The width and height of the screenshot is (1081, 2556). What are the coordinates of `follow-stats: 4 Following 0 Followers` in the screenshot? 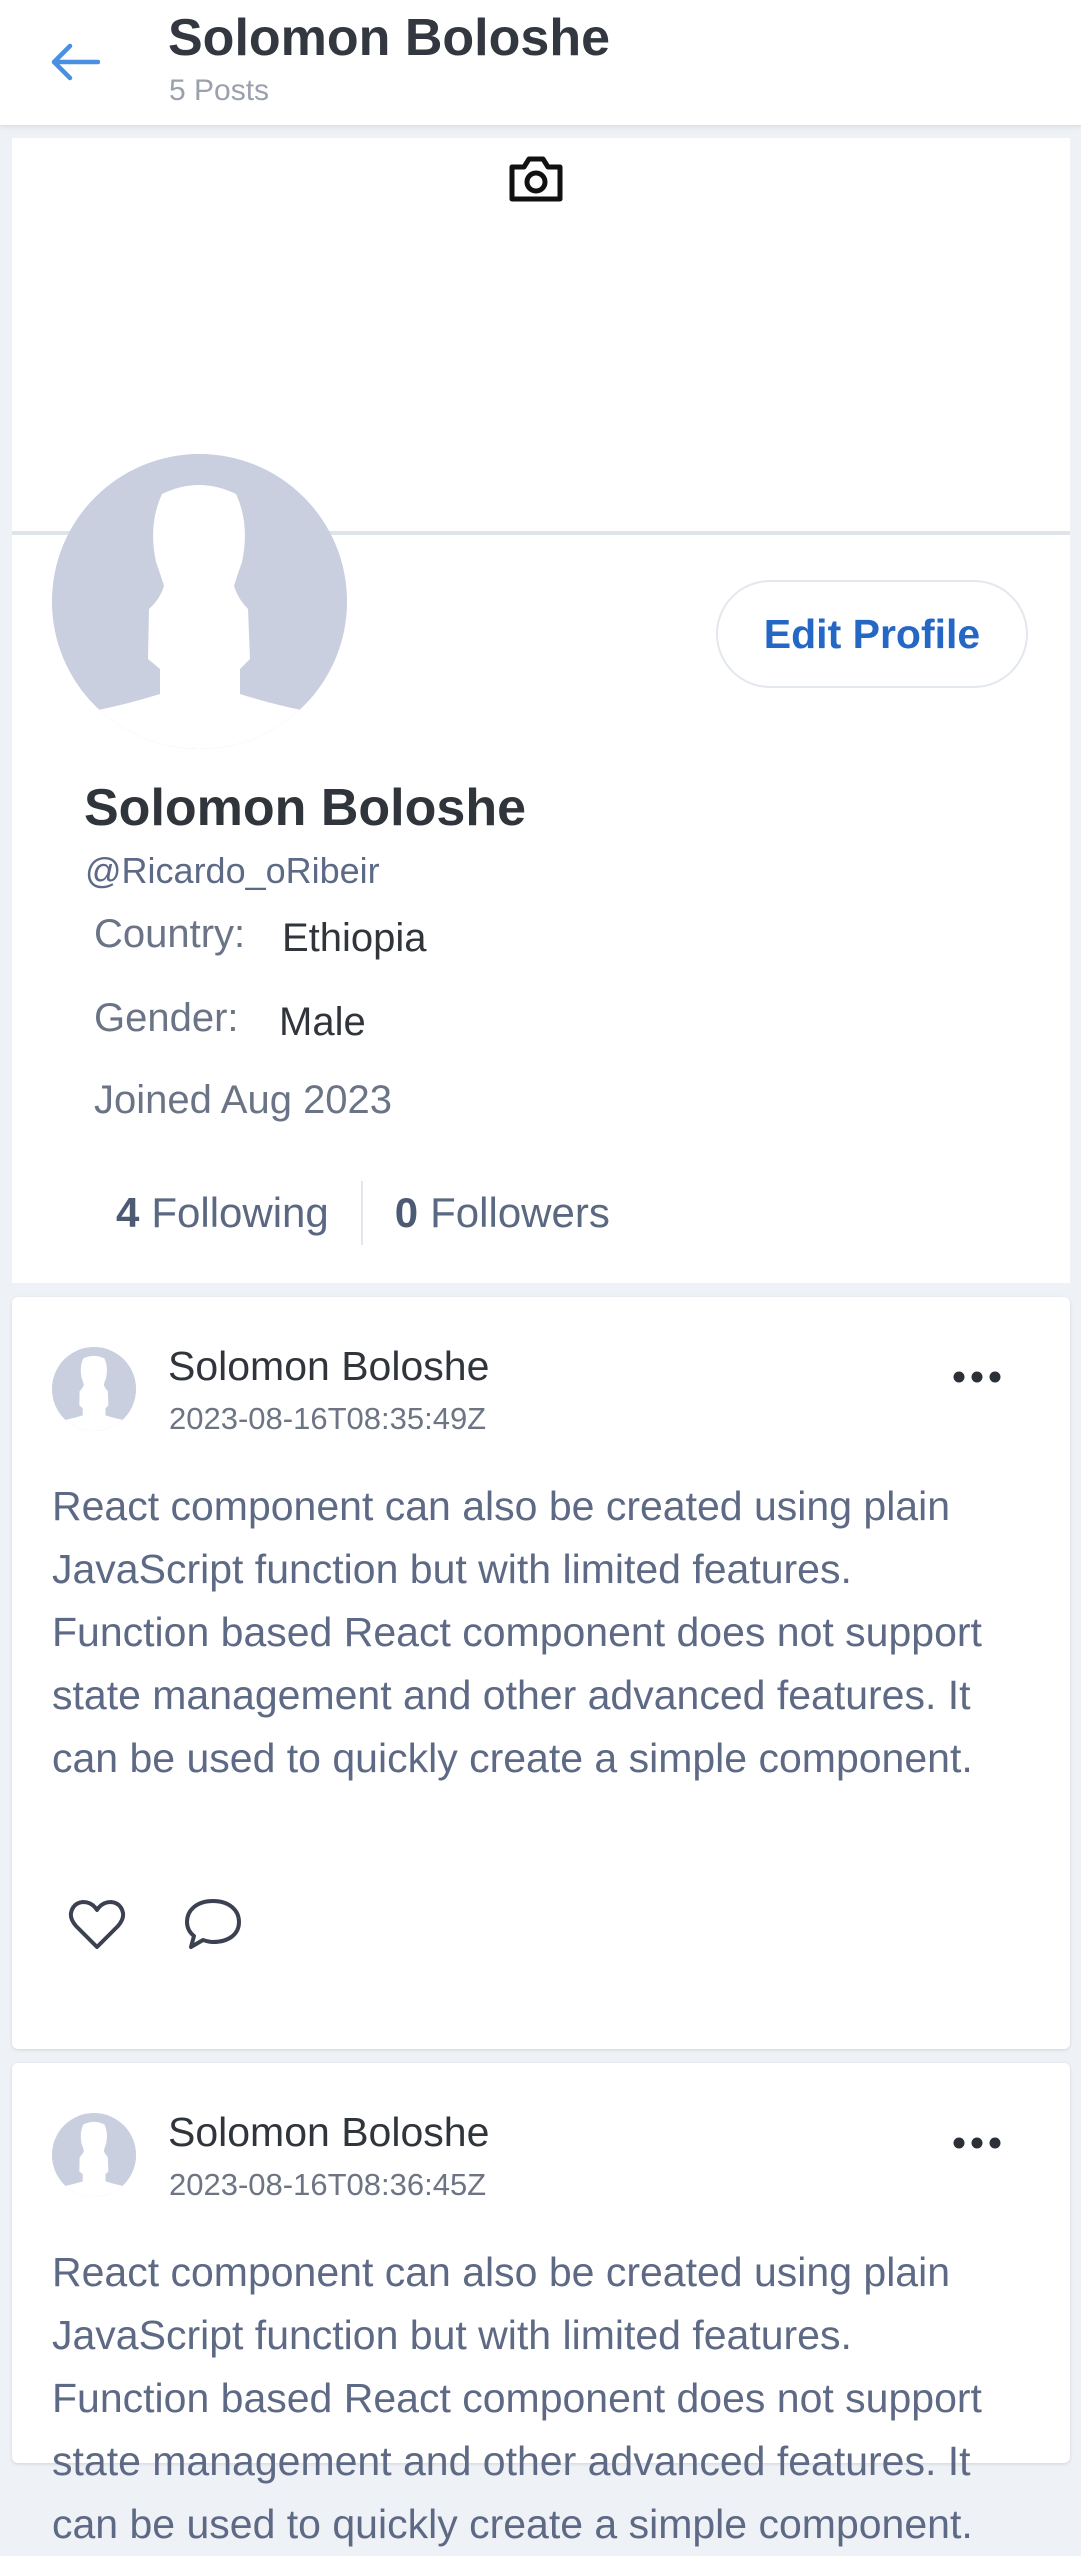 It's located at (363, 1213).